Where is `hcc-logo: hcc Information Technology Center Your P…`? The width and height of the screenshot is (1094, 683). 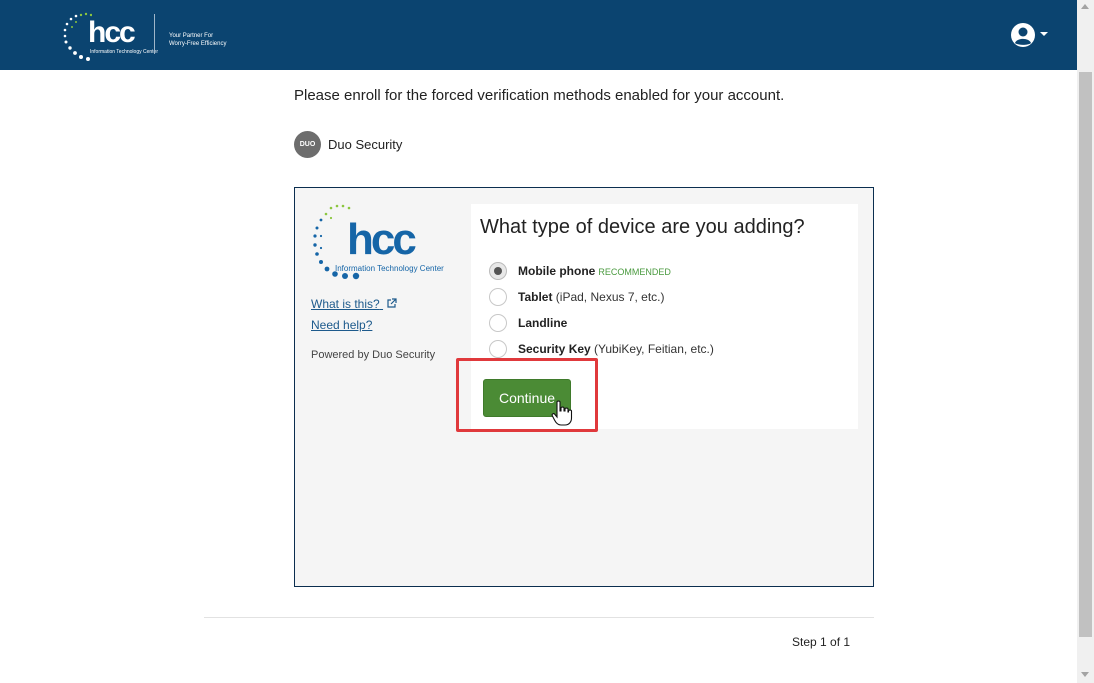
hcc-logo: hcc Information Technology Center Your P… is located at coordinates (152, 39).